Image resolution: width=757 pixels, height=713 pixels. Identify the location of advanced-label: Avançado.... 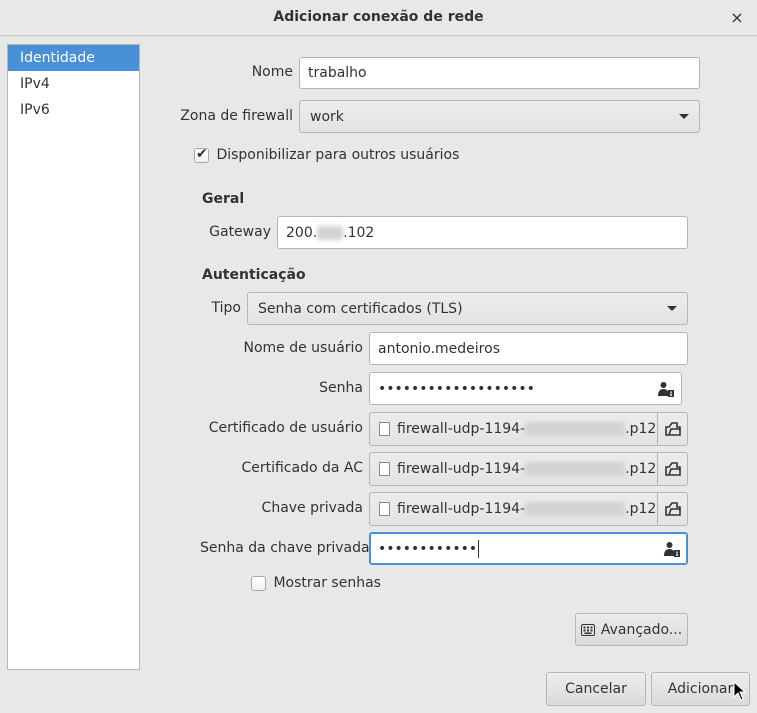
(641, 629).